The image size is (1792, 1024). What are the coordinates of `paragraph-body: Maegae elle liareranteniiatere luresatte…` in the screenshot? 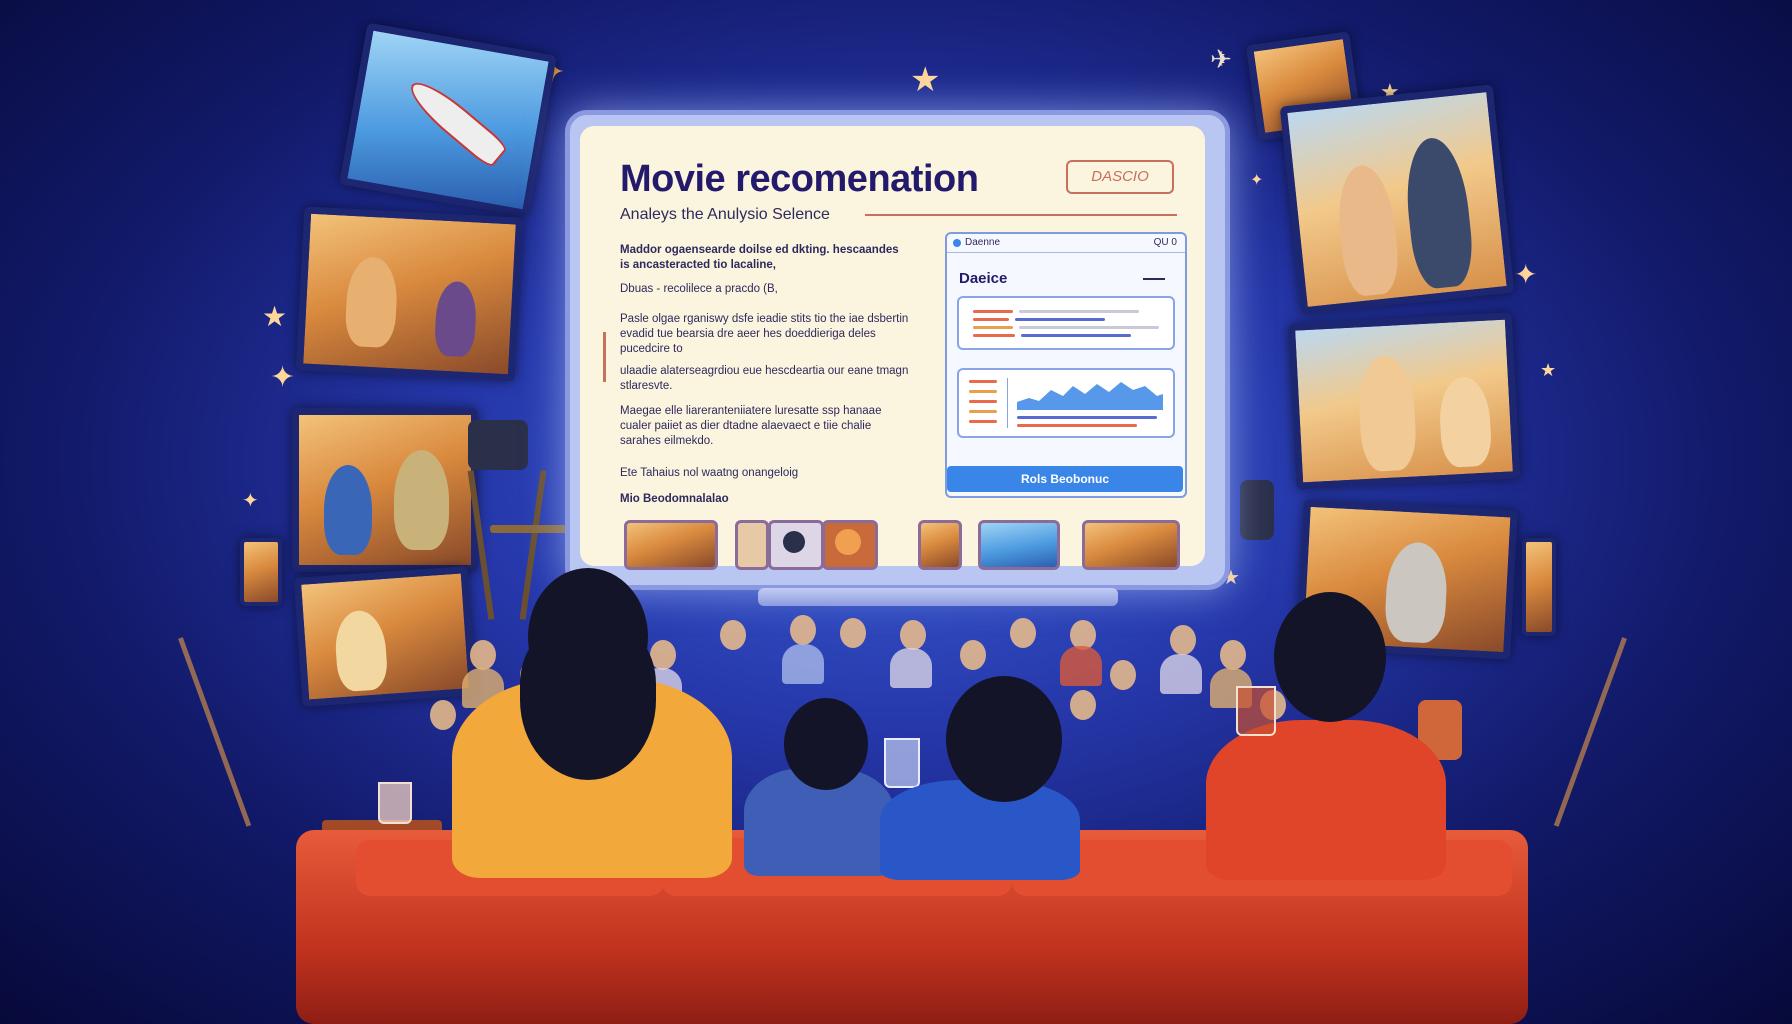 It's located at (751, 426).